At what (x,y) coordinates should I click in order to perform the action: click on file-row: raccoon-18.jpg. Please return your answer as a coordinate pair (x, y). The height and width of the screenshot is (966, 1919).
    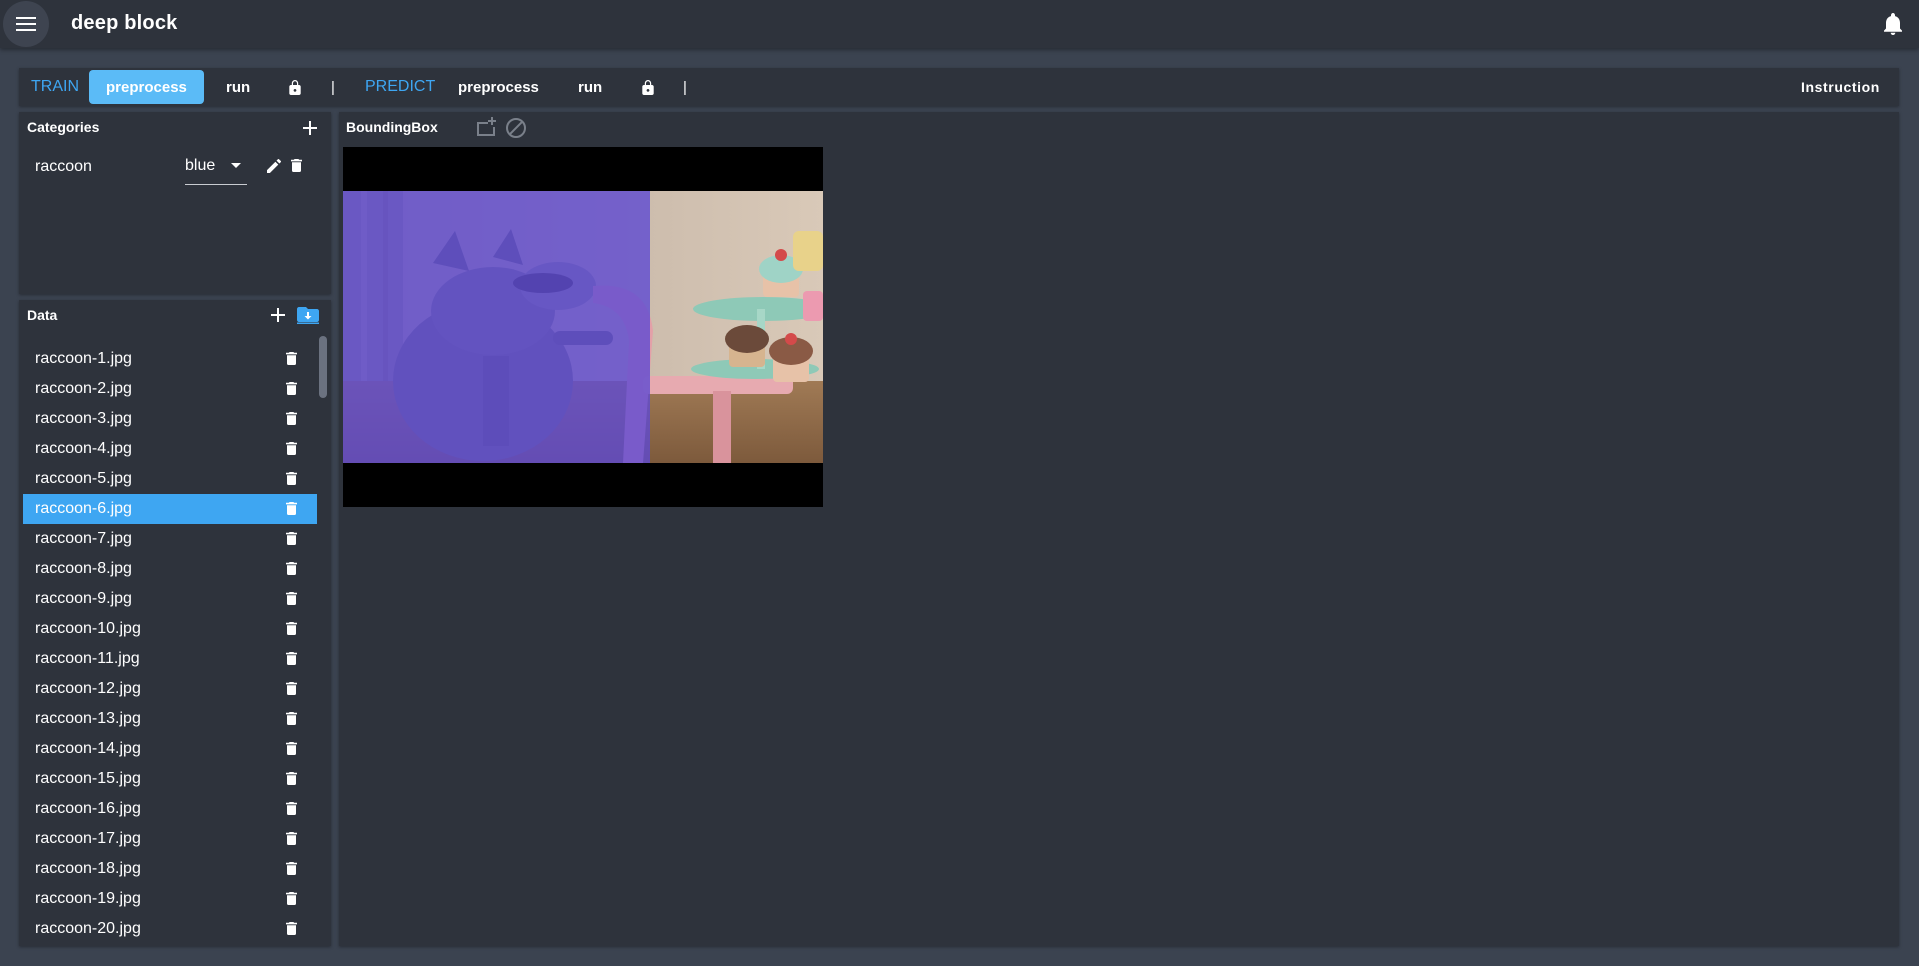
    Looking at the image, I should click on (170, 869).